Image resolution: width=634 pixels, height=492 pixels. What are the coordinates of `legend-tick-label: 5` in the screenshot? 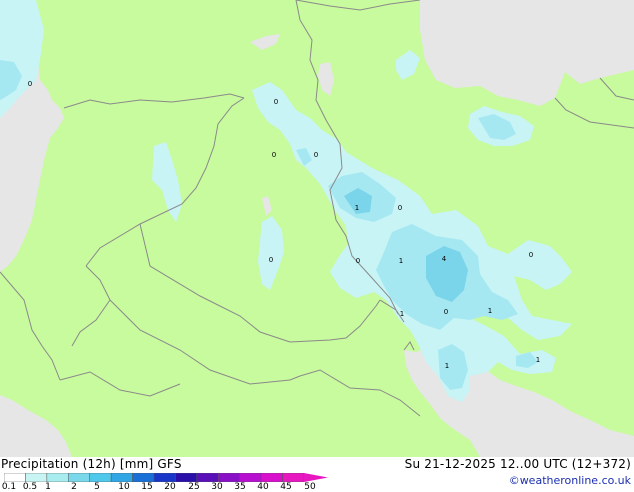 It's located at (97, 487).